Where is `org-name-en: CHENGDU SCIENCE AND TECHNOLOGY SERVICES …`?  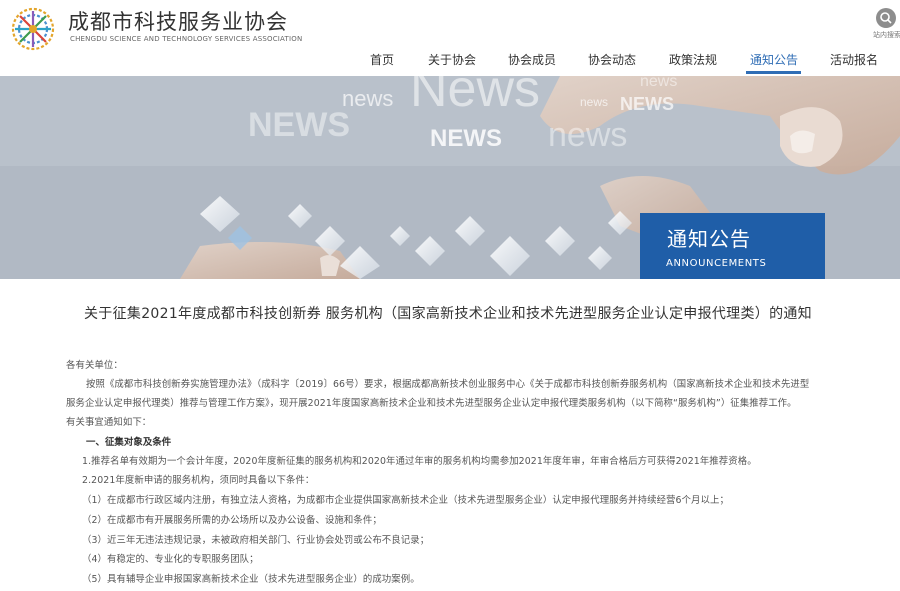 org-name-en: CHENGDU SCIENCE AND TECHNOLOGY SERVICES … is located at coordinates (186, 39).